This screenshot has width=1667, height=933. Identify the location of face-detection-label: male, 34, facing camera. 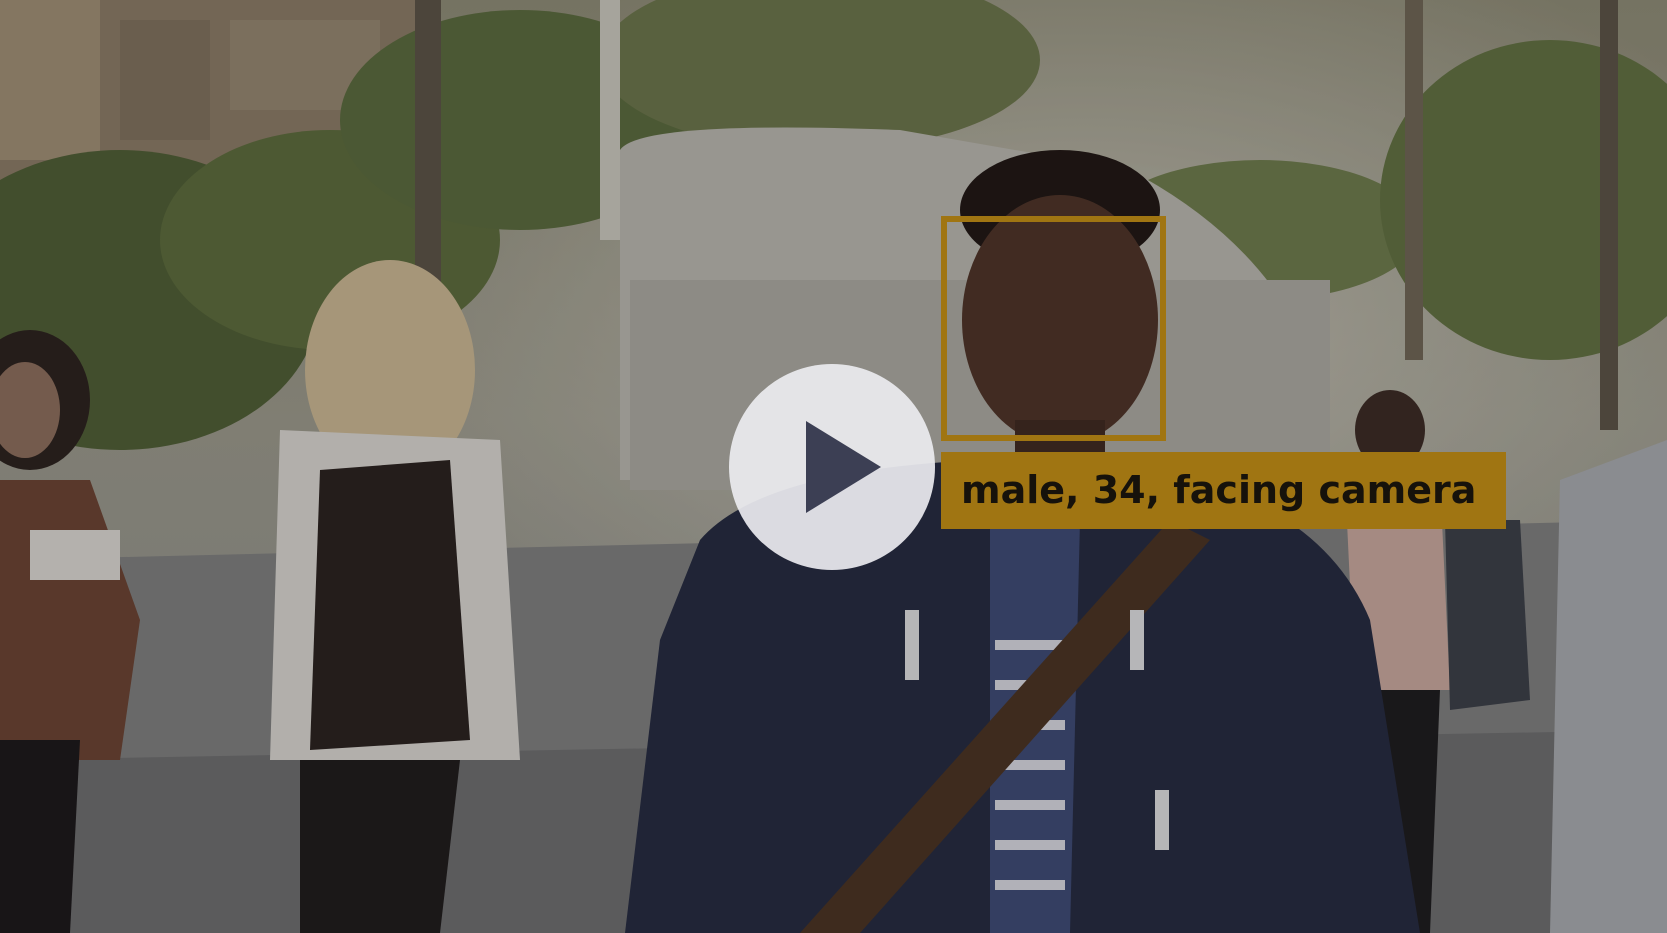
(1223, 490).